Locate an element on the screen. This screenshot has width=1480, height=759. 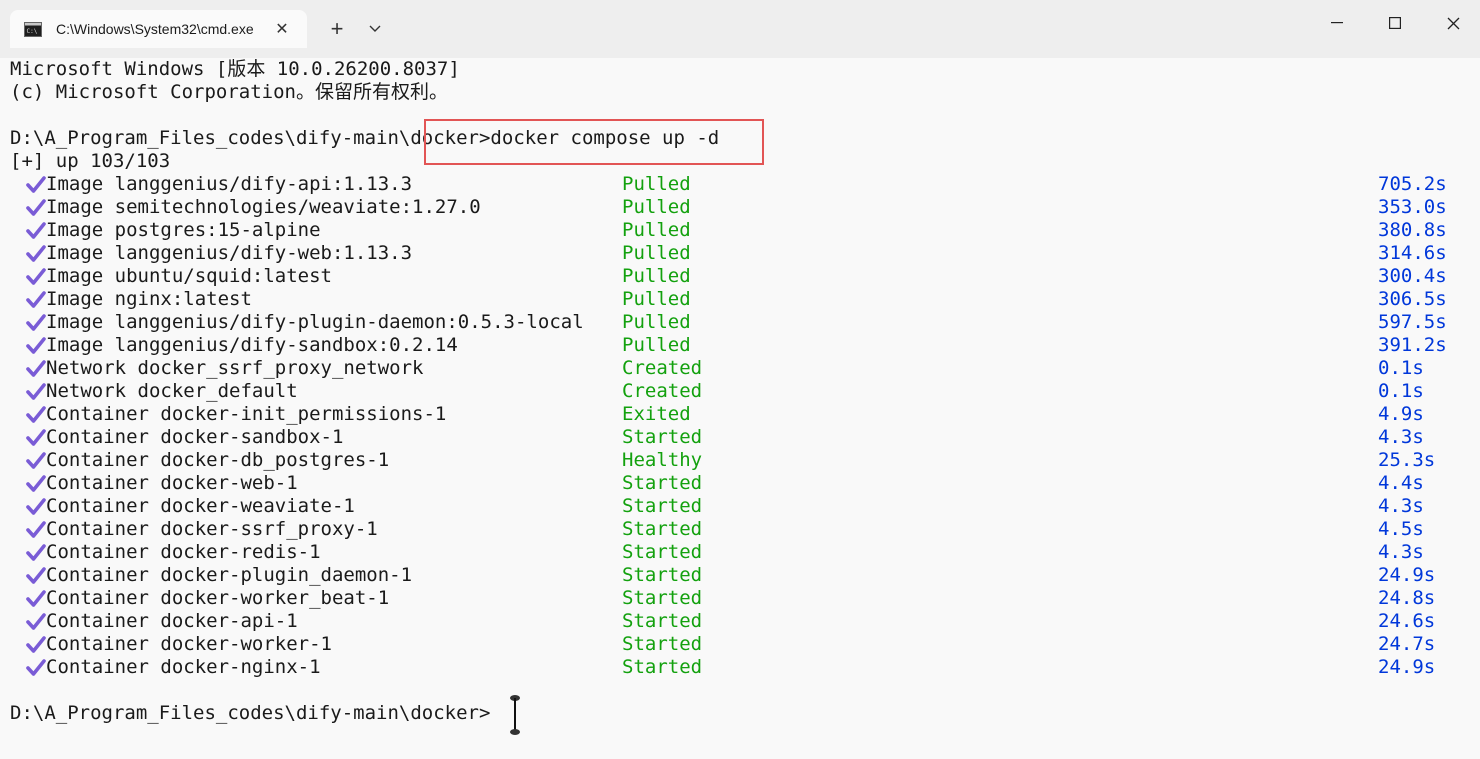
status-row: Image nginx:latest Pulled 306.5s is located at coordinates (740, 299).